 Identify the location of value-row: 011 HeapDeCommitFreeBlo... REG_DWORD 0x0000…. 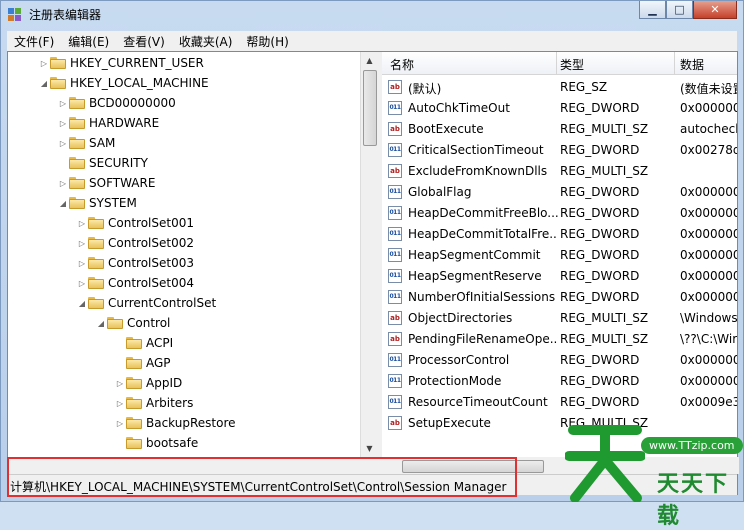
(559, 213).